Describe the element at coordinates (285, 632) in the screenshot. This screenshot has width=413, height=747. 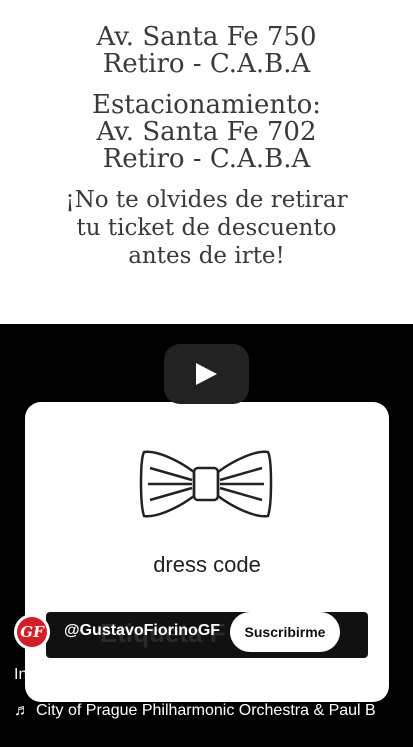
I see `subscribe-button: Suscribirme` at that location.